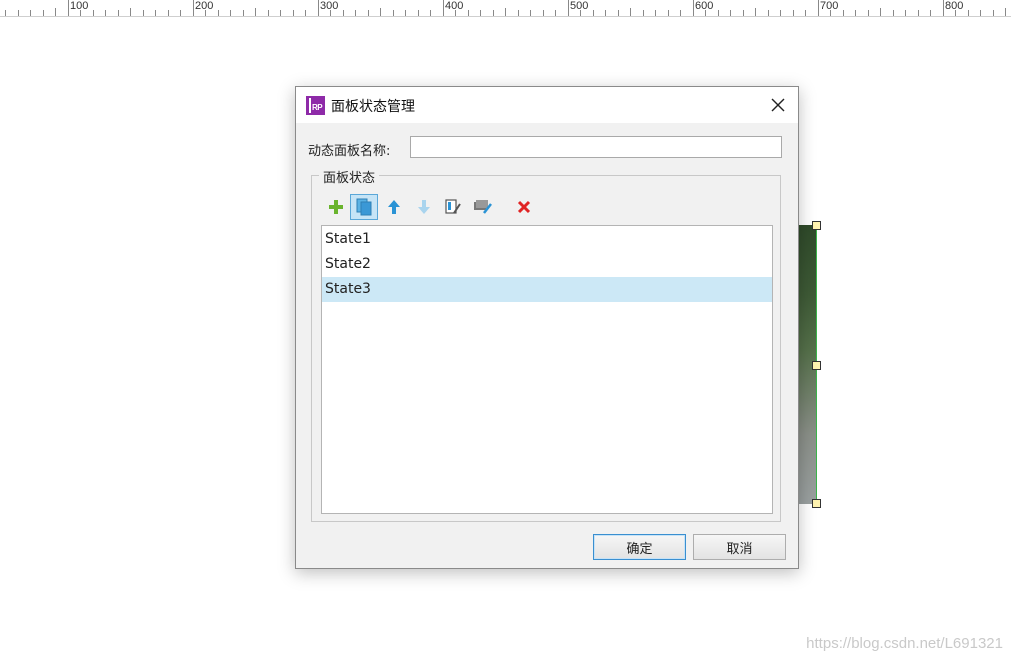  I want to click on ruler-label: 500, so click(579, 6).